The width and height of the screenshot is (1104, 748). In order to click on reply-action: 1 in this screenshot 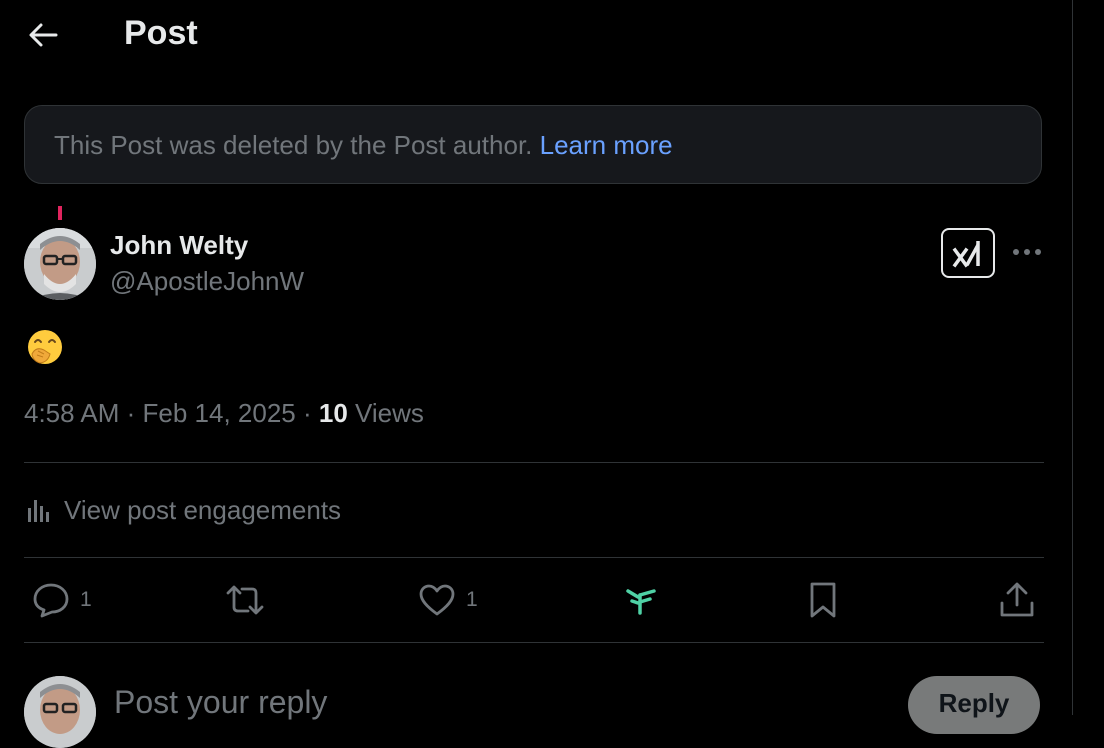, I will do `click(62, 600)`.